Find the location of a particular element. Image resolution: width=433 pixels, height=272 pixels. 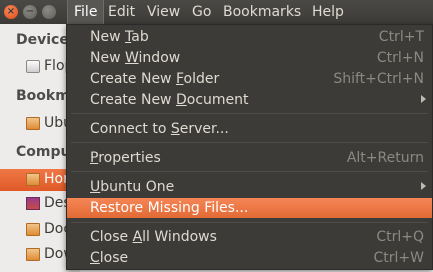

menu-item-shortcut: Ctrl+T is located at coordinates (401, 37).